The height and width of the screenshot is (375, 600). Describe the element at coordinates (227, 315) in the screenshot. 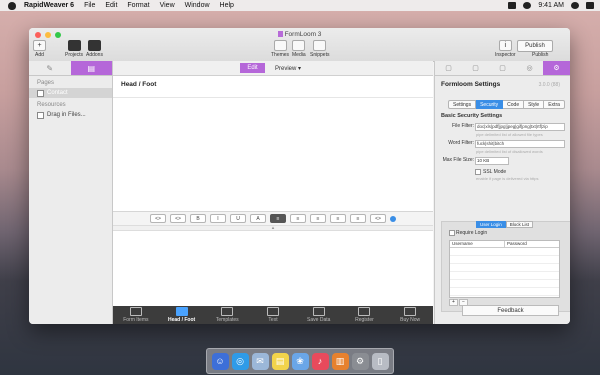

I see `templates-button: Templates` at that location.